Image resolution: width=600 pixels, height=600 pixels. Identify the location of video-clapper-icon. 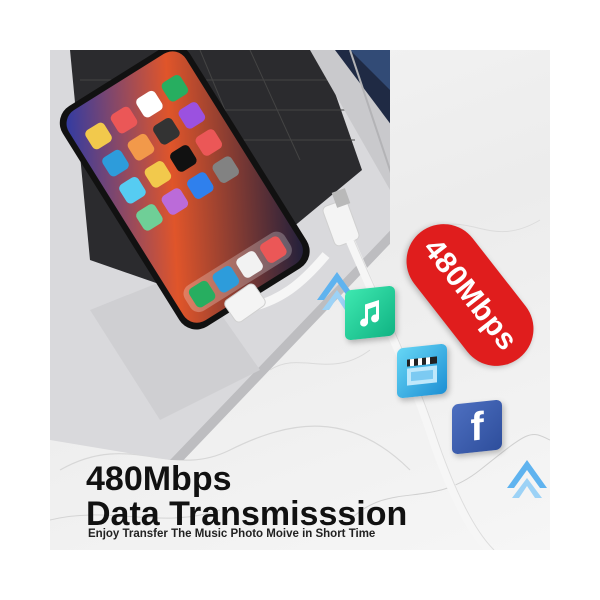
(422, 371).